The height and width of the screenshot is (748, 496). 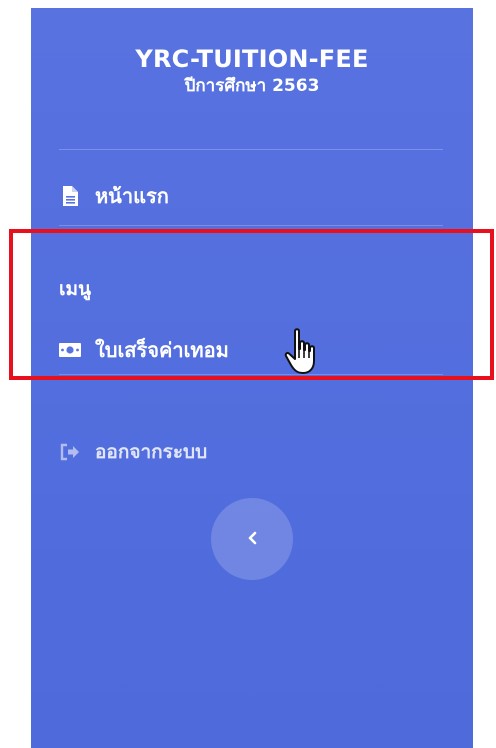 I want to click on sidebar-brand: YRC-TUITION-FEE ปีการศึกษา 2563, so click(x=252, y=71).